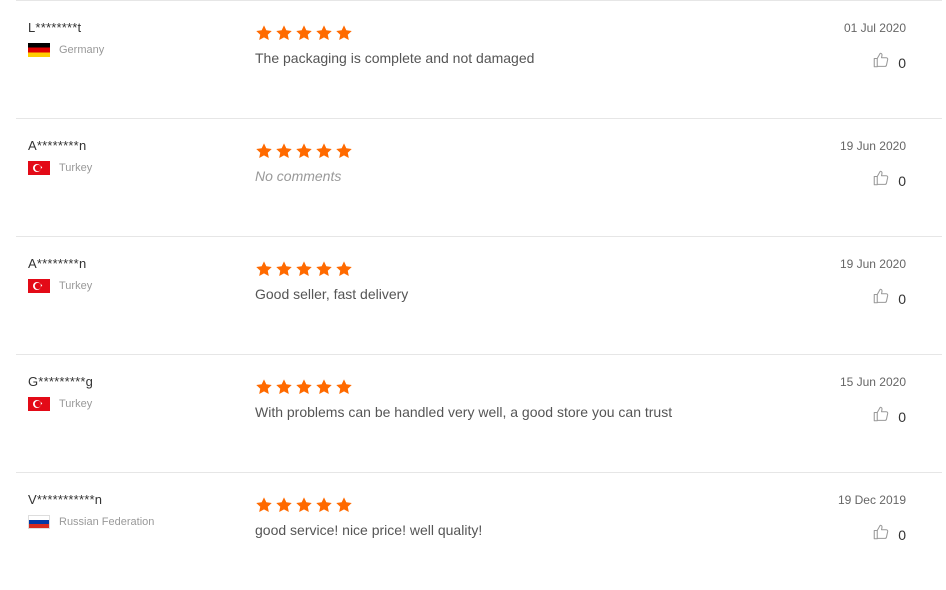 The width and height of the screenshot is (946, 590). Describe the element at coordinates (55, 27) in the screenshot. I see `reviewer-name: L********t` at that location.